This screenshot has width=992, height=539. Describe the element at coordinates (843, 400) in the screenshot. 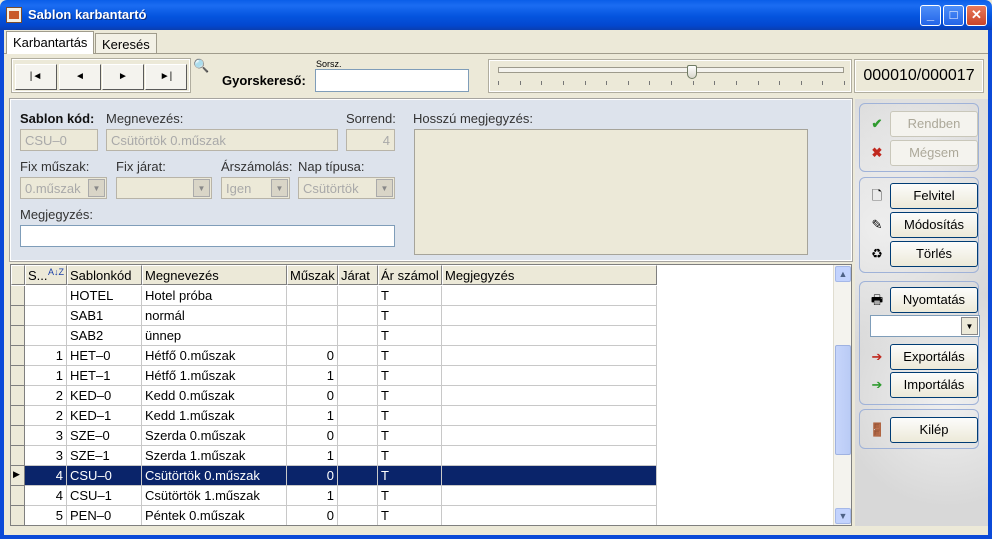

I see `scroll-thumb` at that location.